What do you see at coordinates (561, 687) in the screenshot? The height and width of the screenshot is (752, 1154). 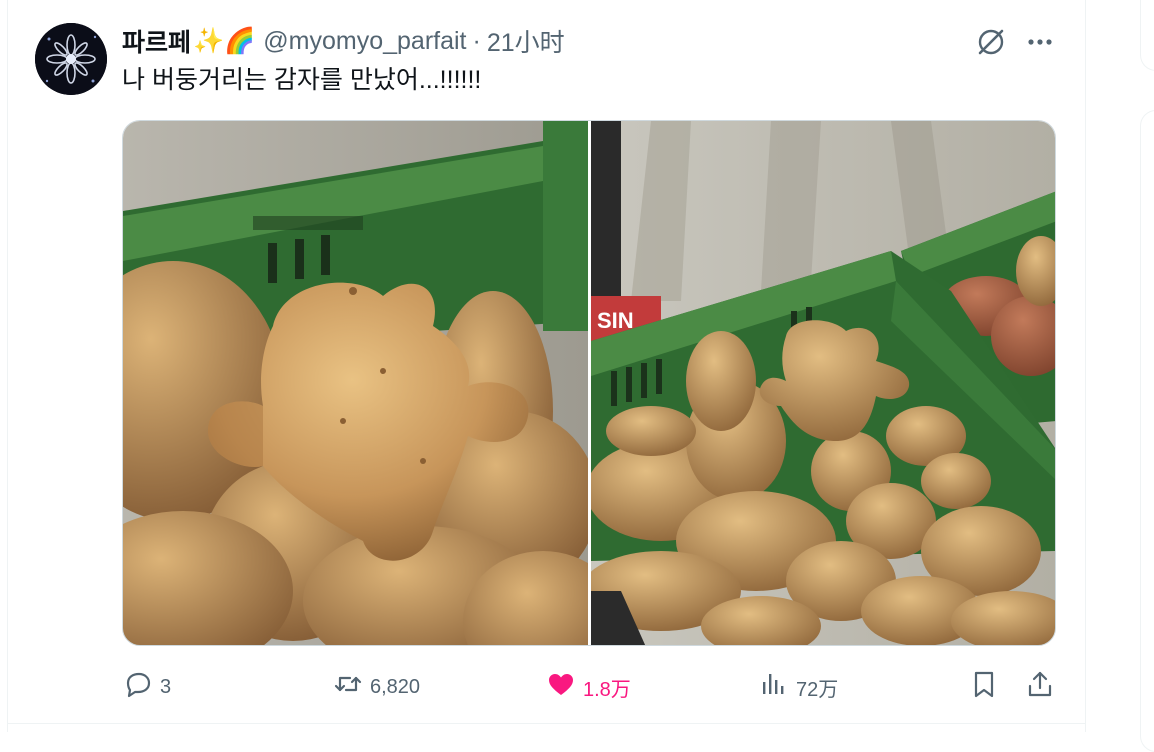 I see `heart-icon` at bounding box center [561, 687].